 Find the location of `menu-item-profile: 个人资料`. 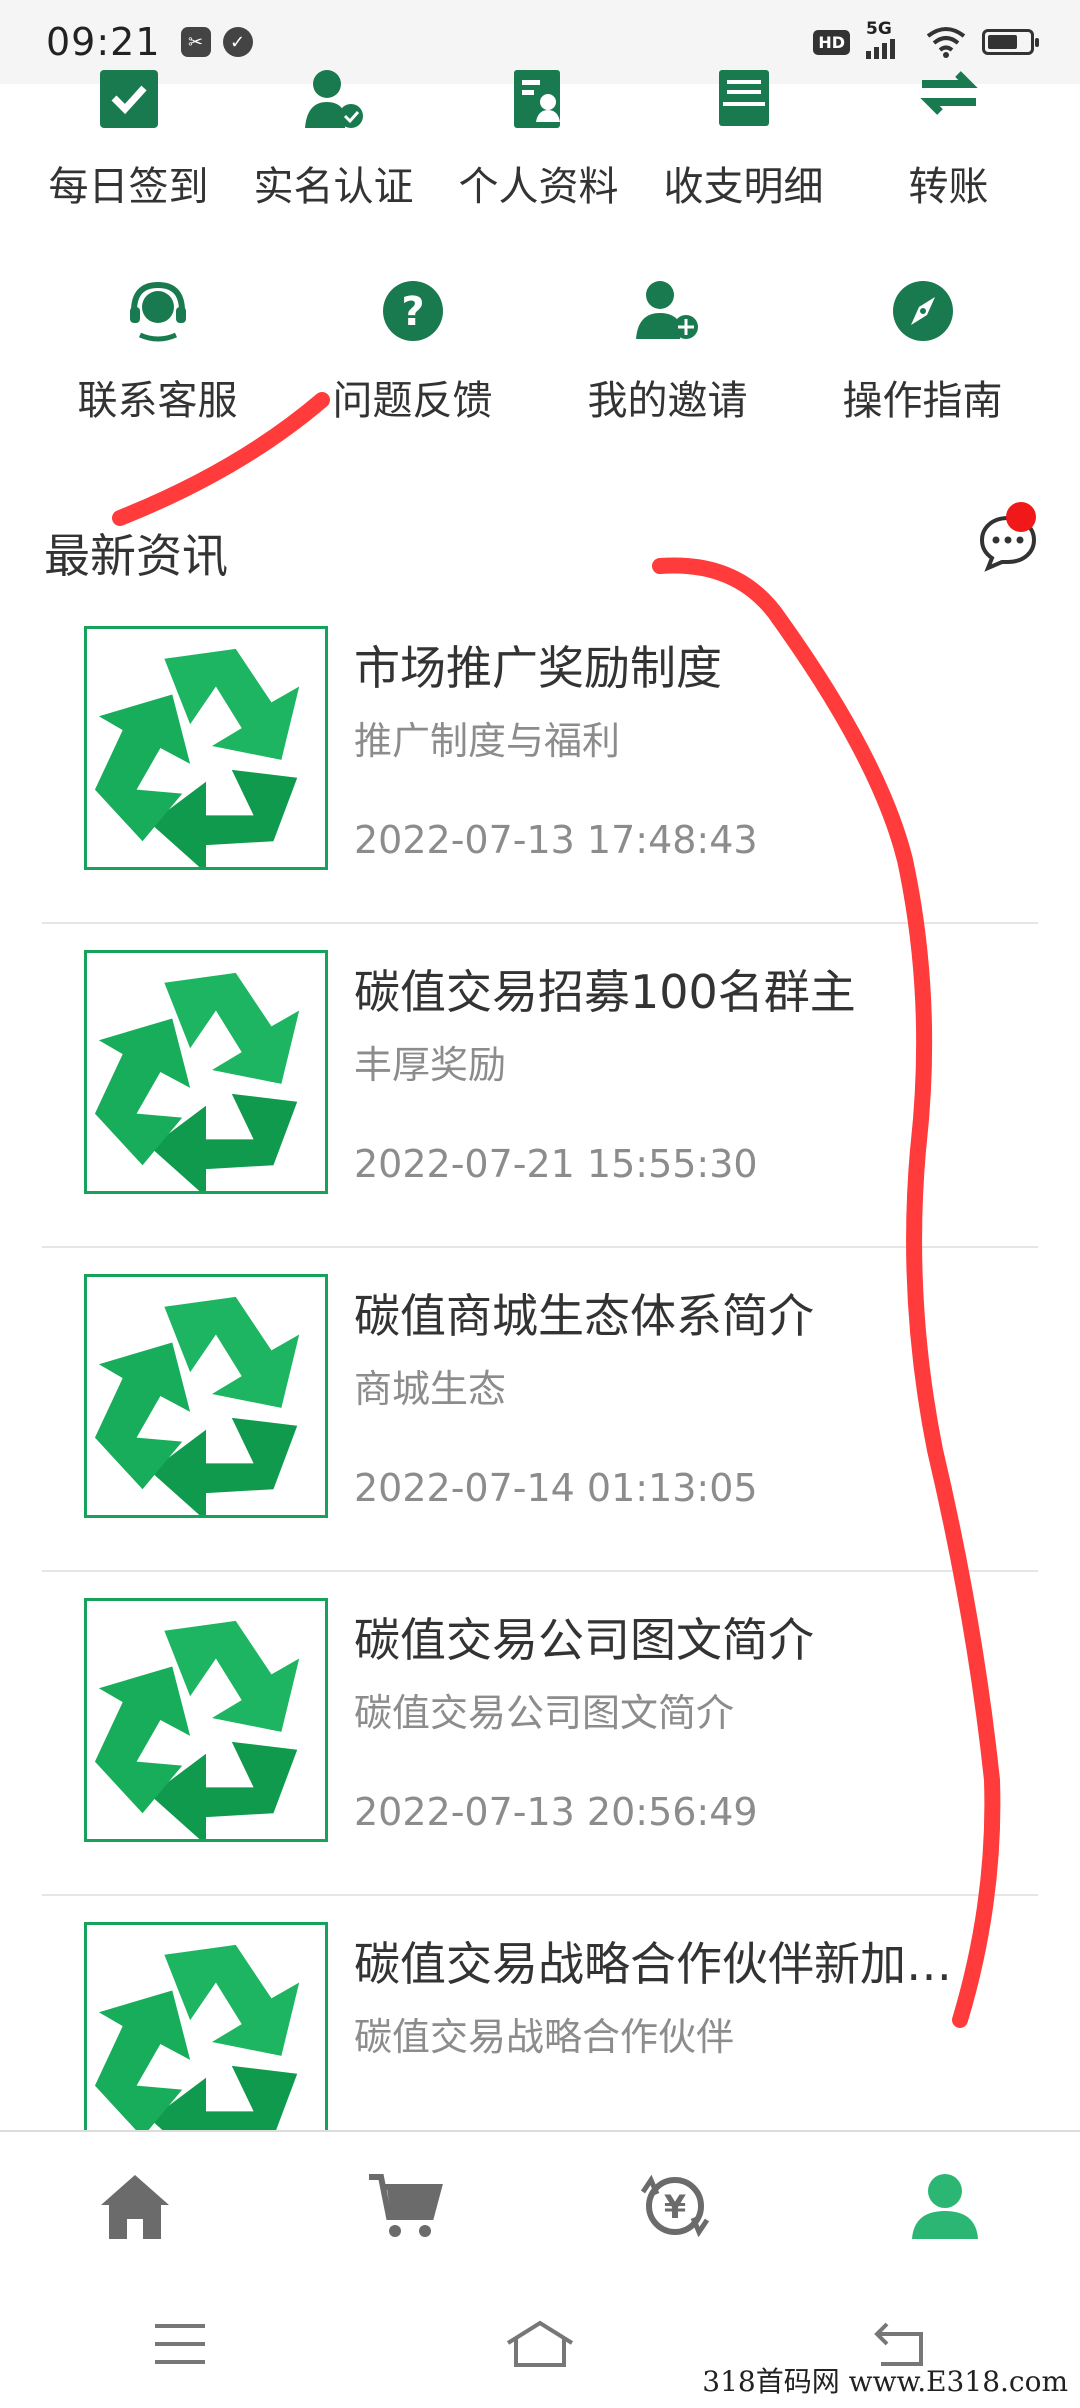

menu-item-profile: 个人资料 is located at coordinates (538, 141).